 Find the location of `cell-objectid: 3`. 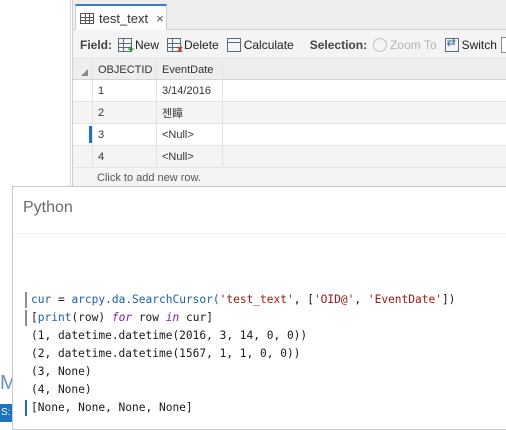

cell-objectid: 3 is located at coordinates (125, 134).